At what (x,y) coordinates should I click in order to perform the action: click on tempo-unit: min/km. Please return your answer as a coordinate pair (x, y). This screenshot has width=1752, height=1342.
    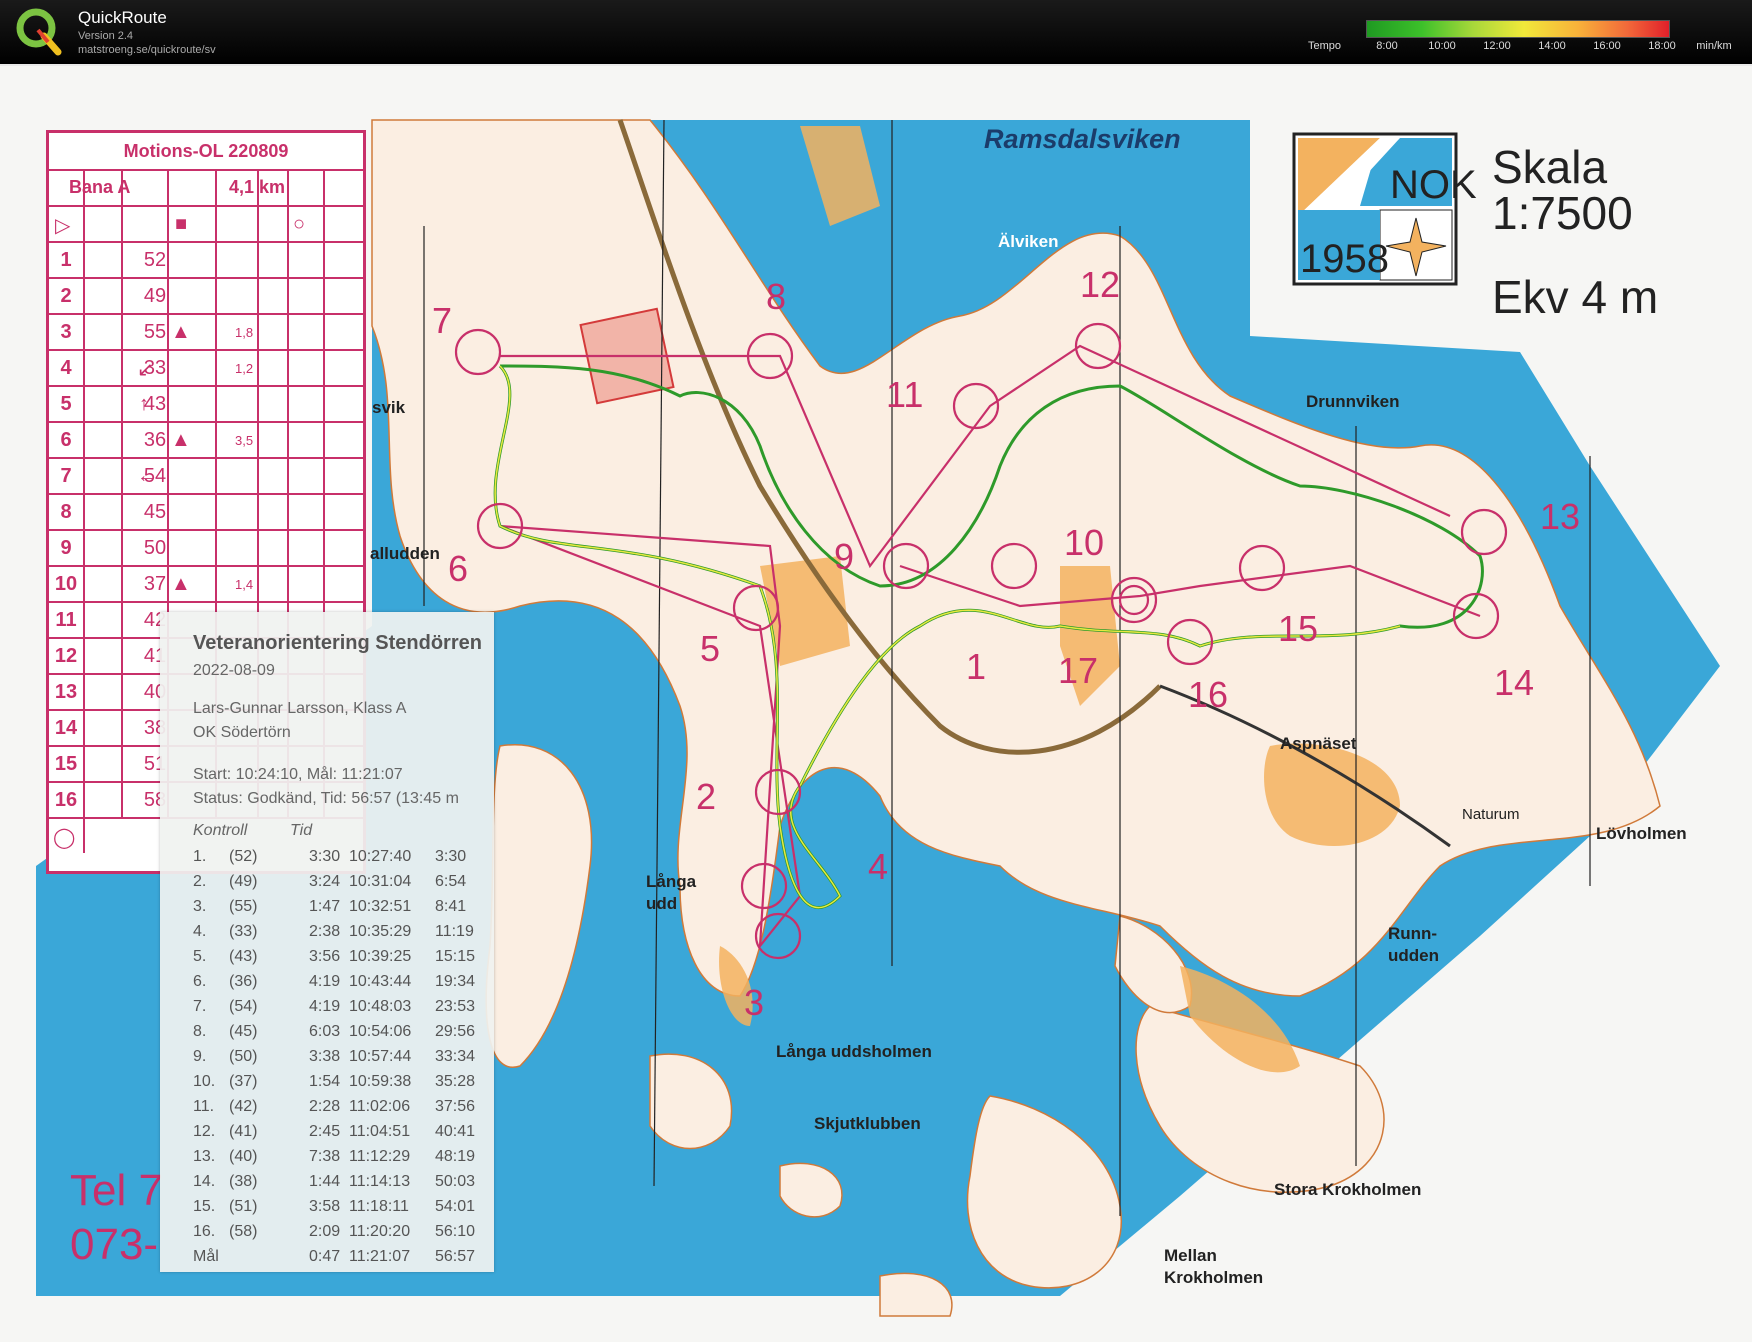
    Looking at the image, I should click on (1714, 46).